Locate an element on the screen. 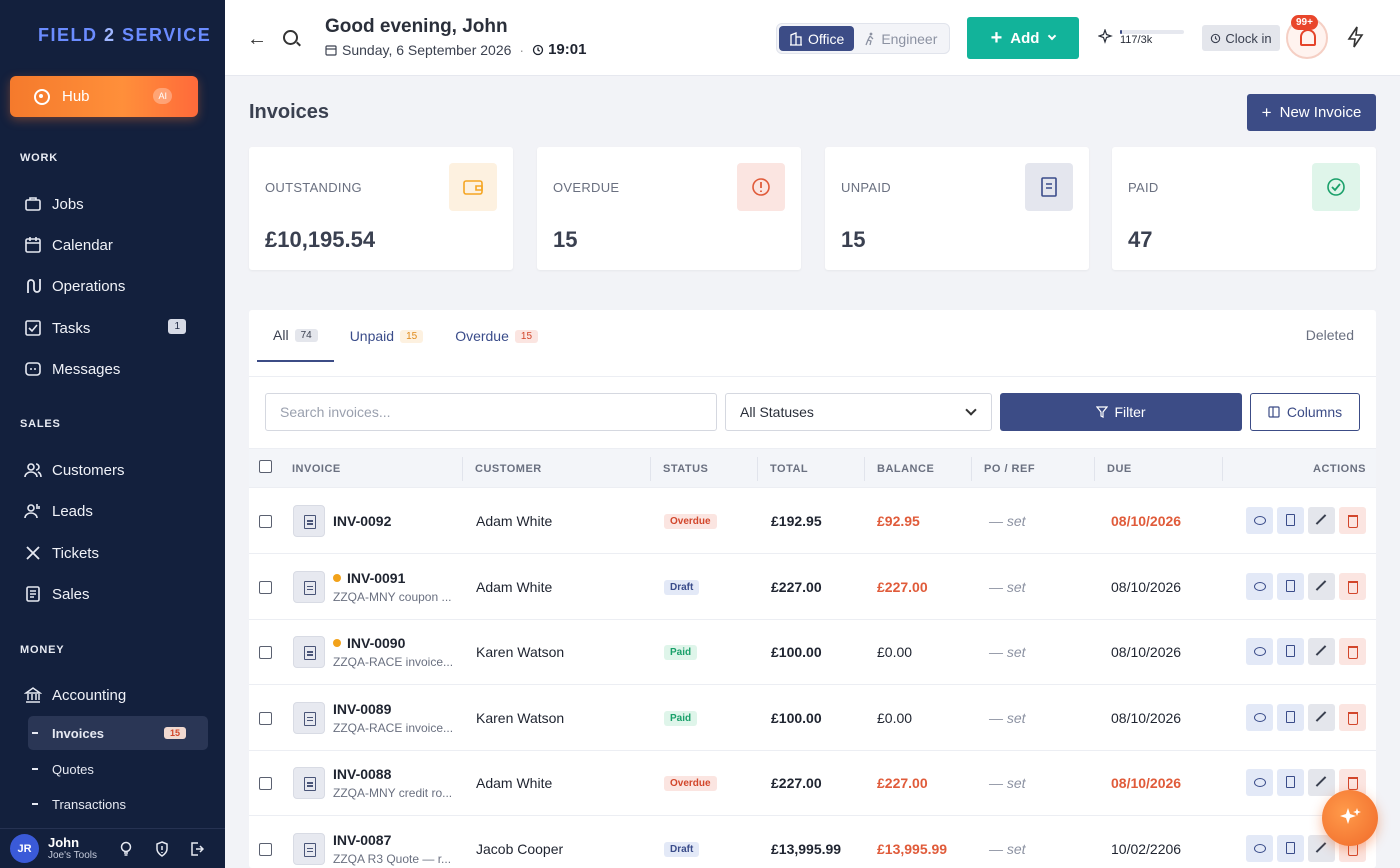 Image resolution: width=1400 pixels, height=868 pixels. sidebar-item-tickets: Tickets is located at coordinates (114, 553).